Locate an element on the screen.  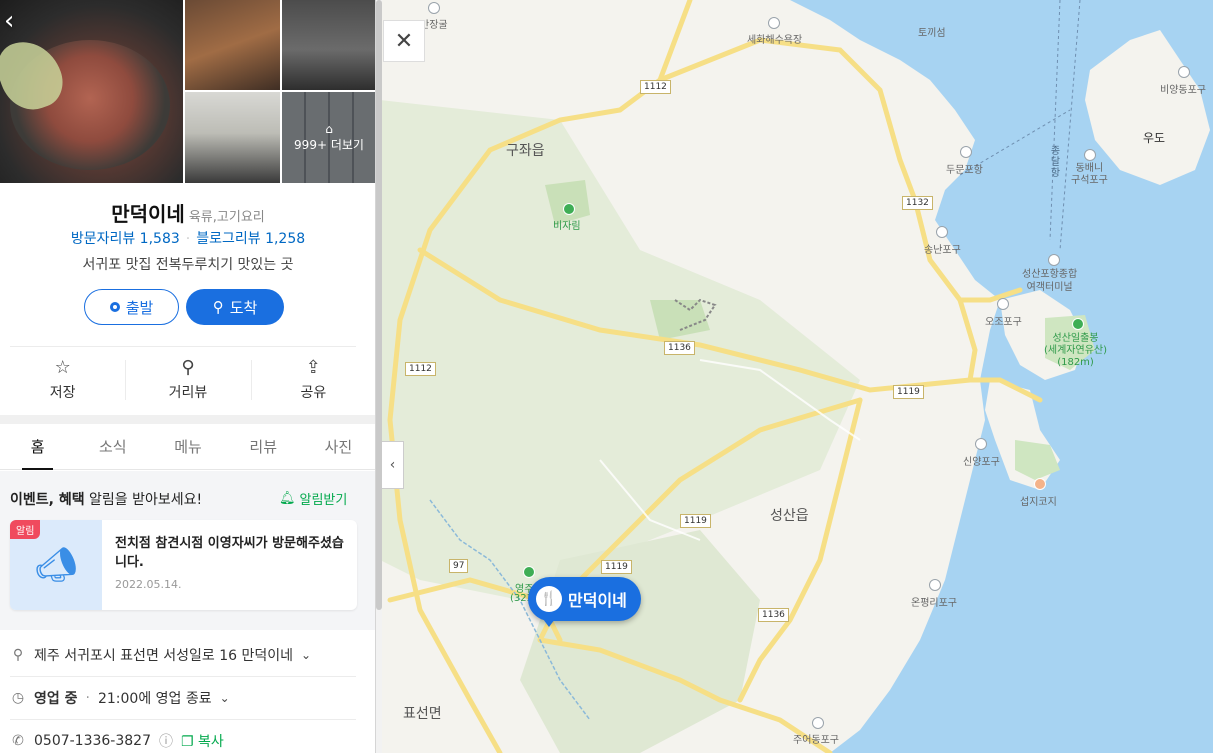
road-number: 1112 is located at coordinates (420, 369).